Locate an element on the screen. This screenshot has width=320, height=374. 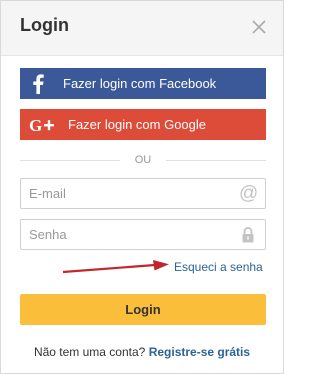
register-prompt: Não tem uma conta? Registre-se grátis is located at coordinates (142, 352).